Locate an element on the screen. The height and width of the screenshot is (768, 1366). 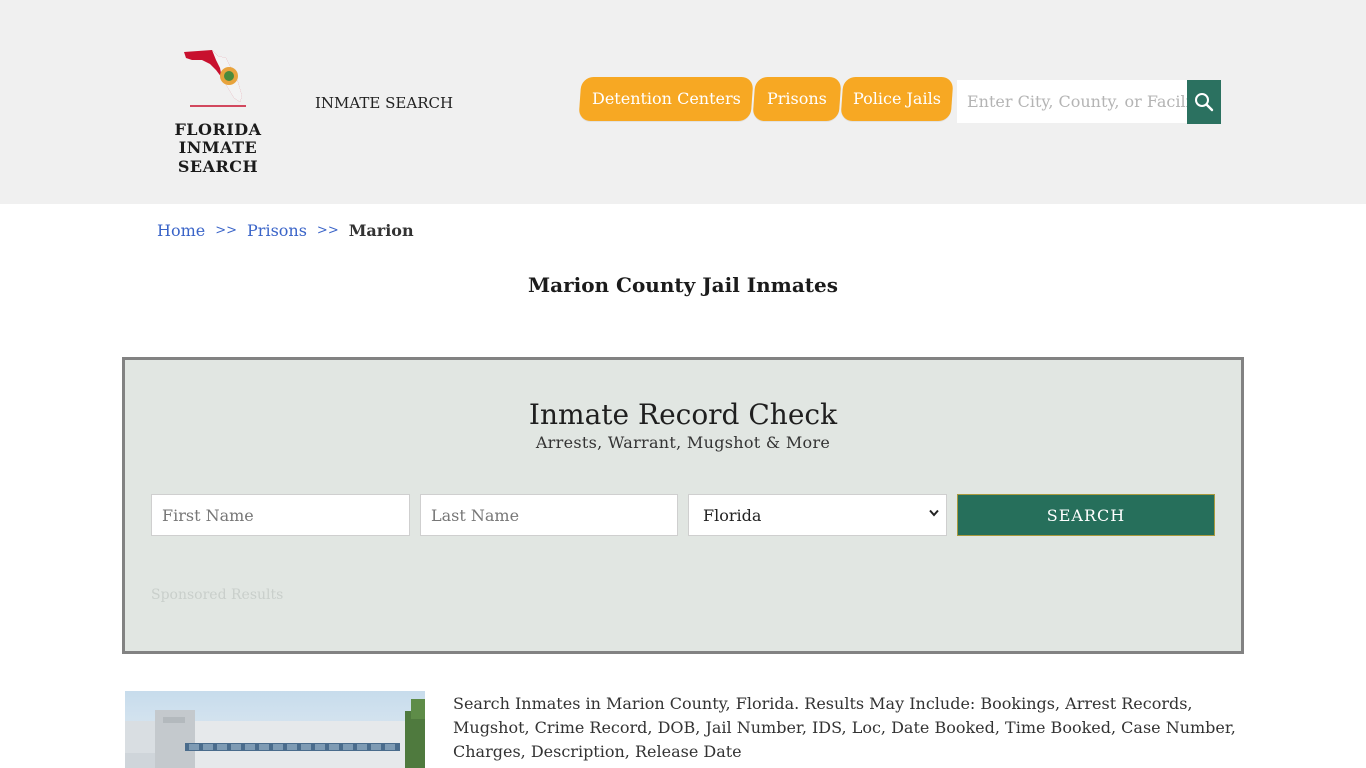
search-icon is located at coordinates (1204, 102).